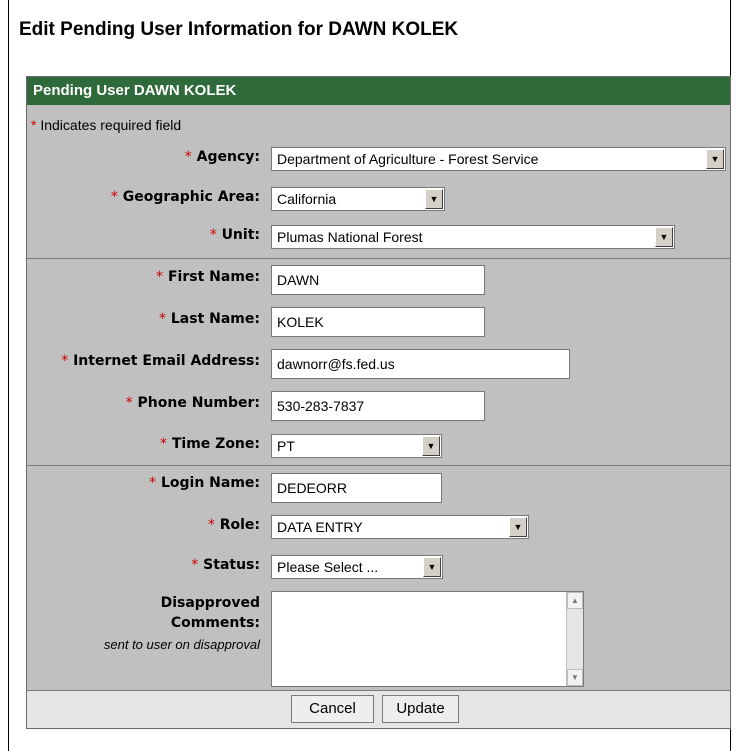  What do you see at coordinates (378, 91) in the screenshot?
I see `panel-header: Pending User DAWN KOLEK` at bounding box center [378, 91].